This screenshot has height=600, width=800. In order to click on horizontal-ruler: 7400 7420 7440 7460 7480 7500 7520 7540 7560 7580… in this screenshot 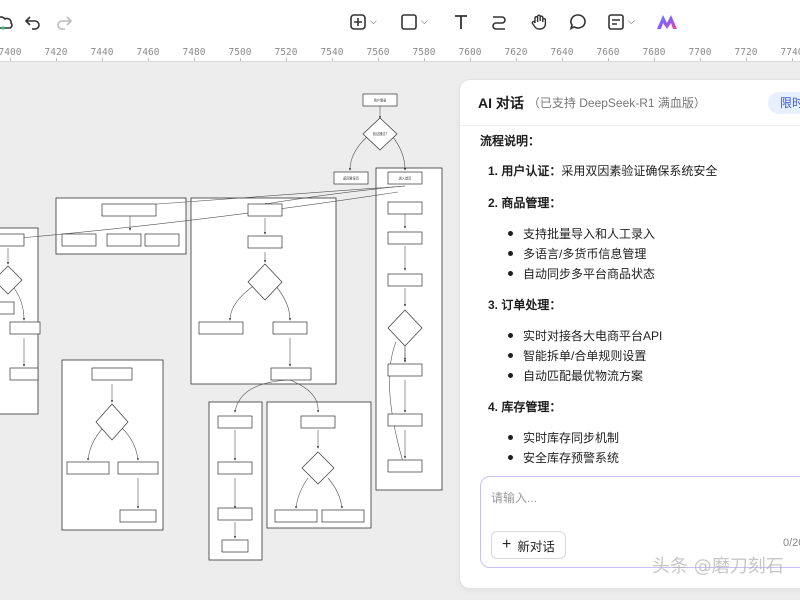, I will do `click(400, 53)`.